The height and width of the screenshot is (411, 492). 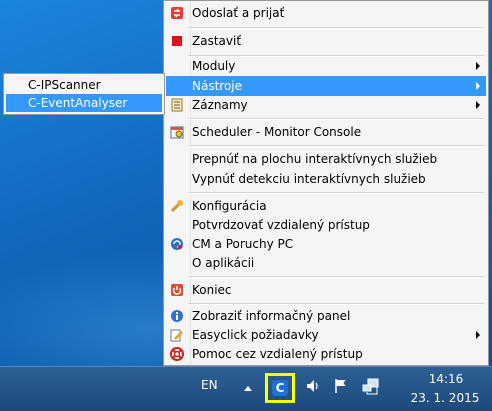 I want to click on wrench-icon, so click(x=176, y=206).